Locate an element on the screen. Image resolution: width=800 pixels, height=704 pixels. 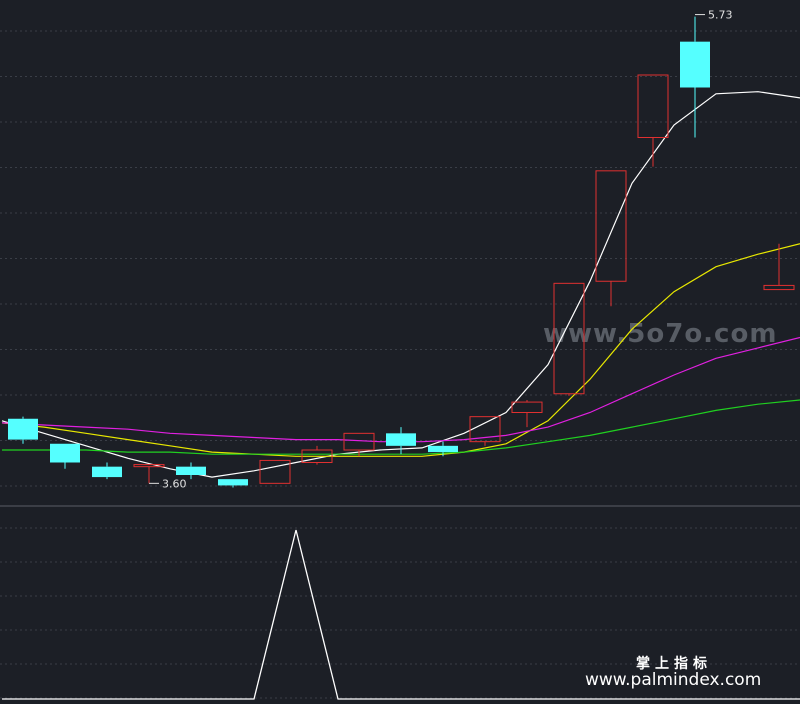
annotation-label-0: 5.73 is located at coordinates (720, 15).